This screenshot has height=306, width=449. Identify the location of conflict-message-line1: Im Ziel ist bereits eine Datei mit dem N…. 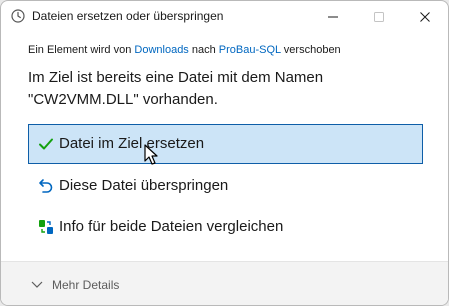
(176, 77).